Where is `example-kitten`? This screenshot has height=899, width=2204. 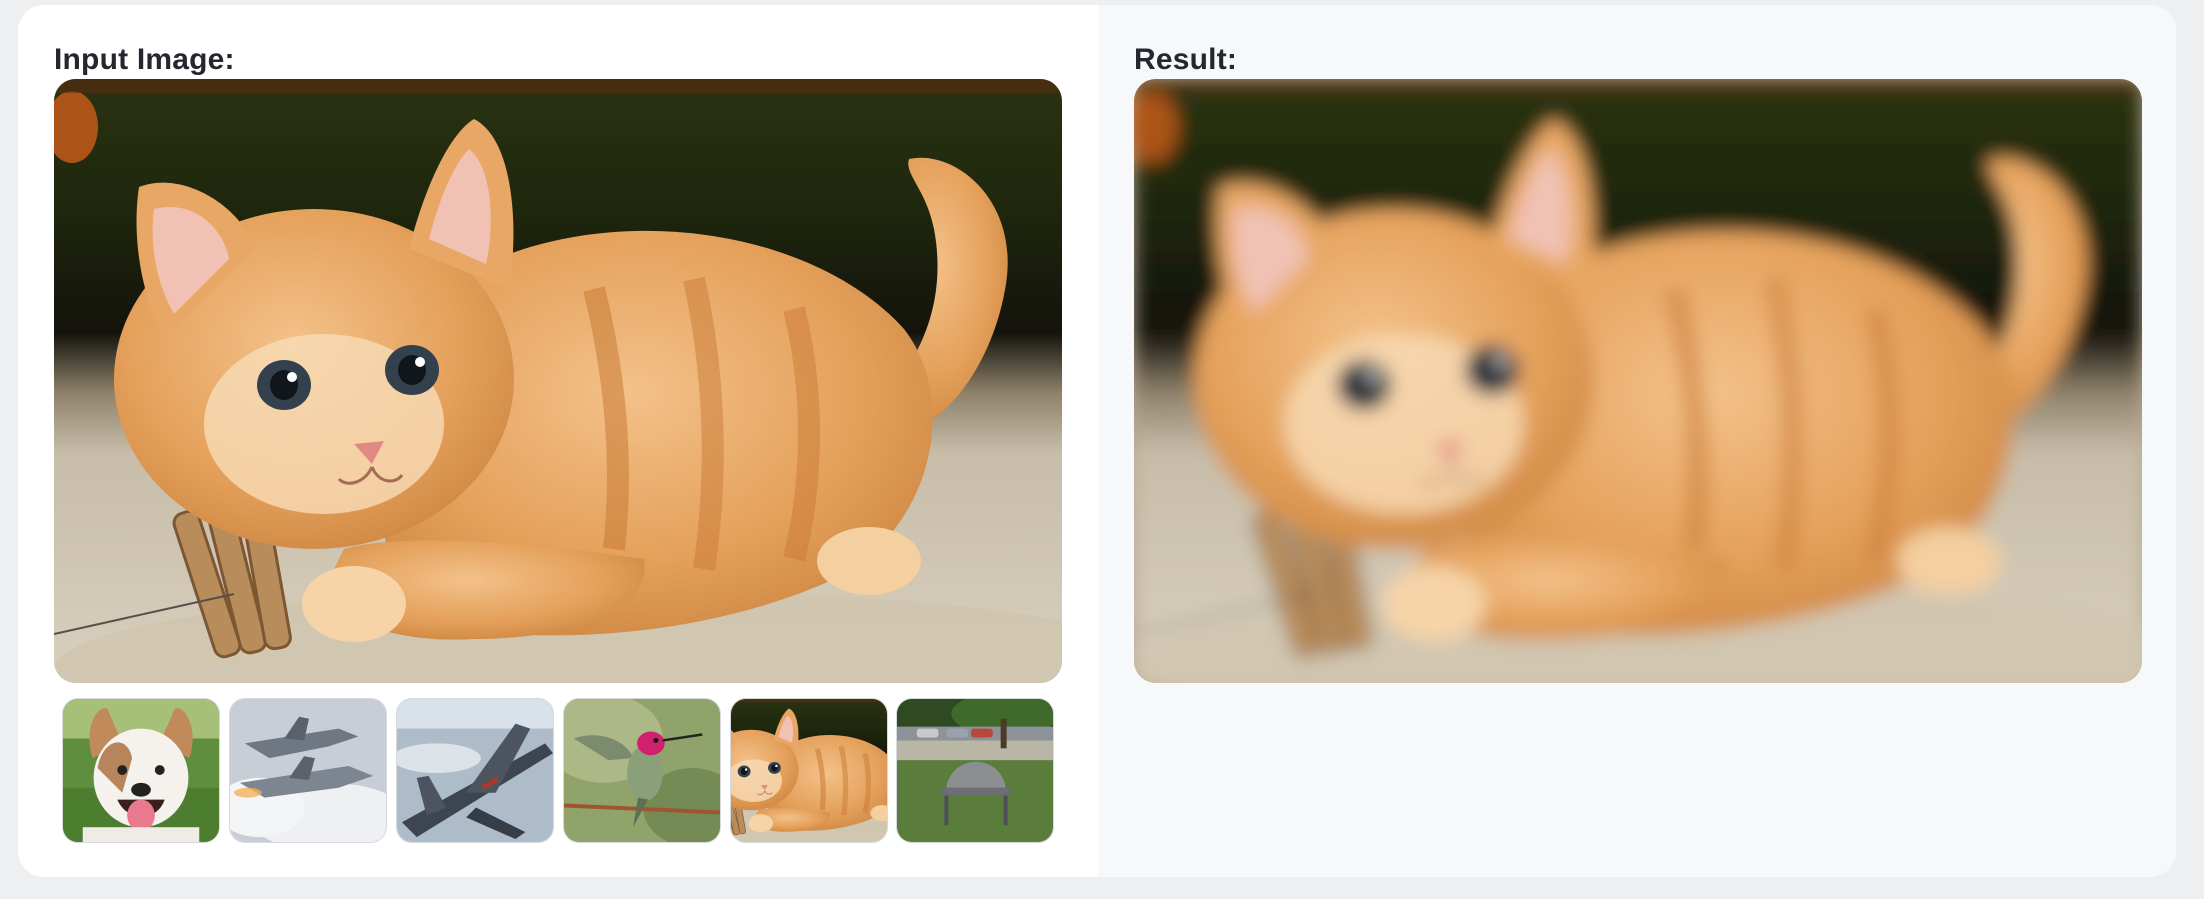 example-kitten is located at coordinates (809, 770).